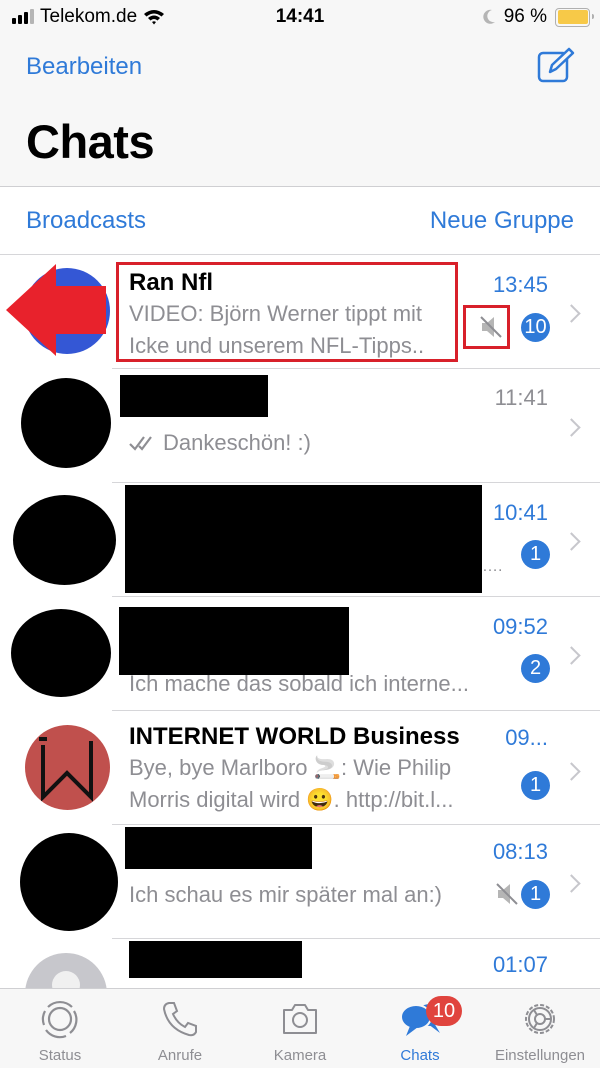 Image resolution: width=600 pixels, height=1068 pixels. I want to click on tab-label: Status, so click(60, 1055).